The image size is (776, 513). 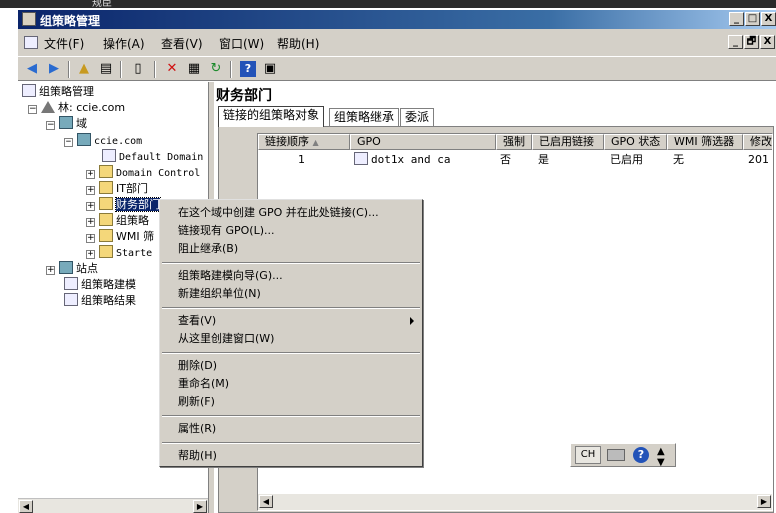 I want to click on language-indicator: CH, so click(x=588, y=455).